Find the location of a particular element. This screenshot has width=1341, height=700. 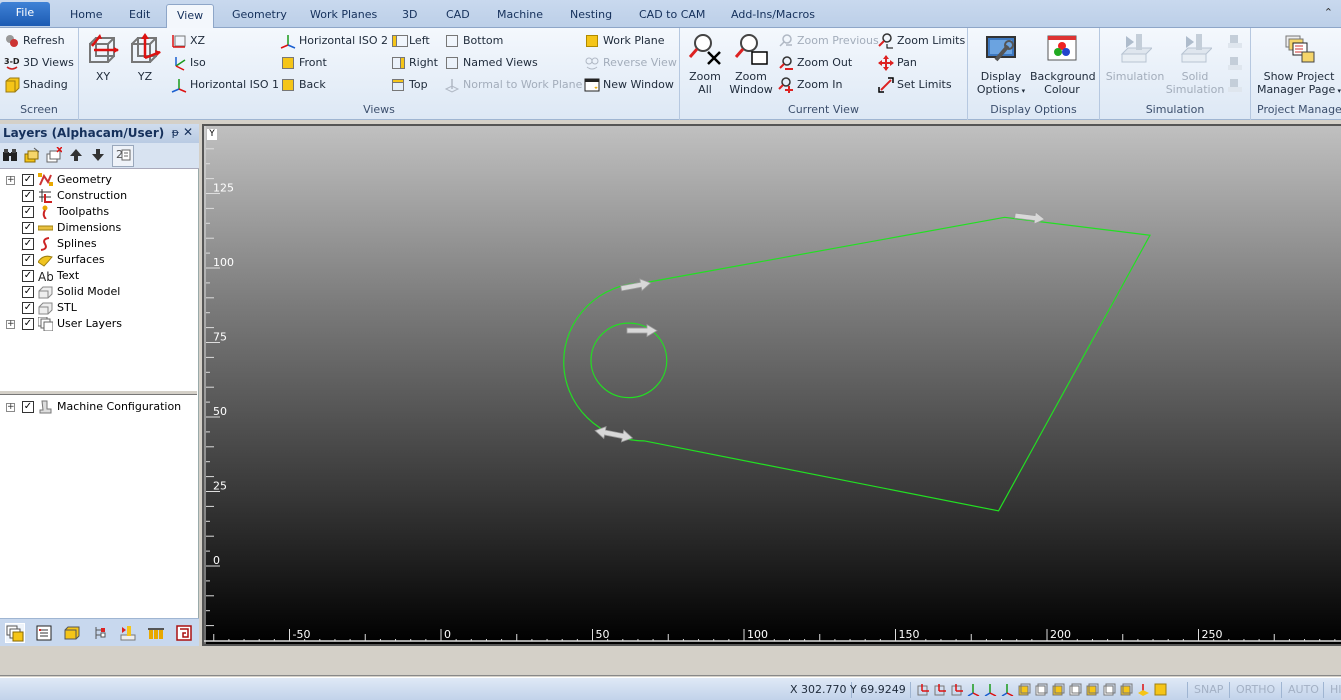

ortho-toggle: ORTHO is located at coordinates (1255, 690).